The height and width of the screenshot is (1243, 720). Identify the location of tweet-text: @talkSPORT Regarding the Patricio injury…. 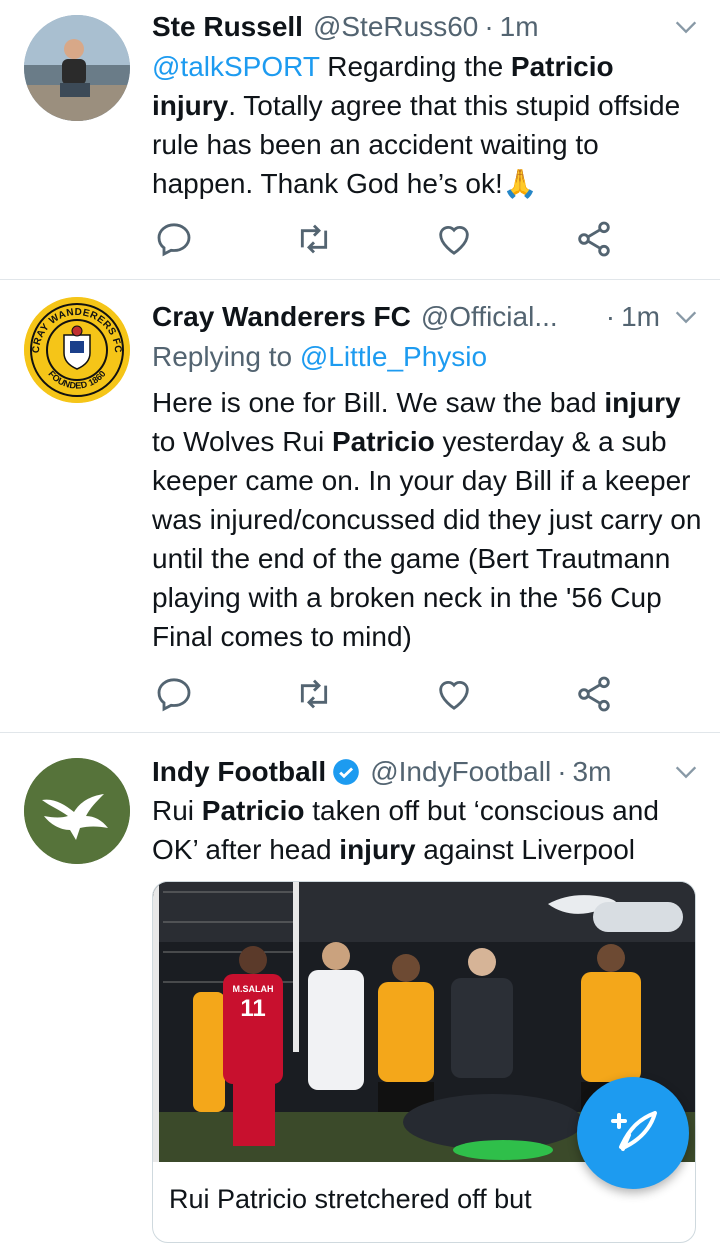
(427, 125).